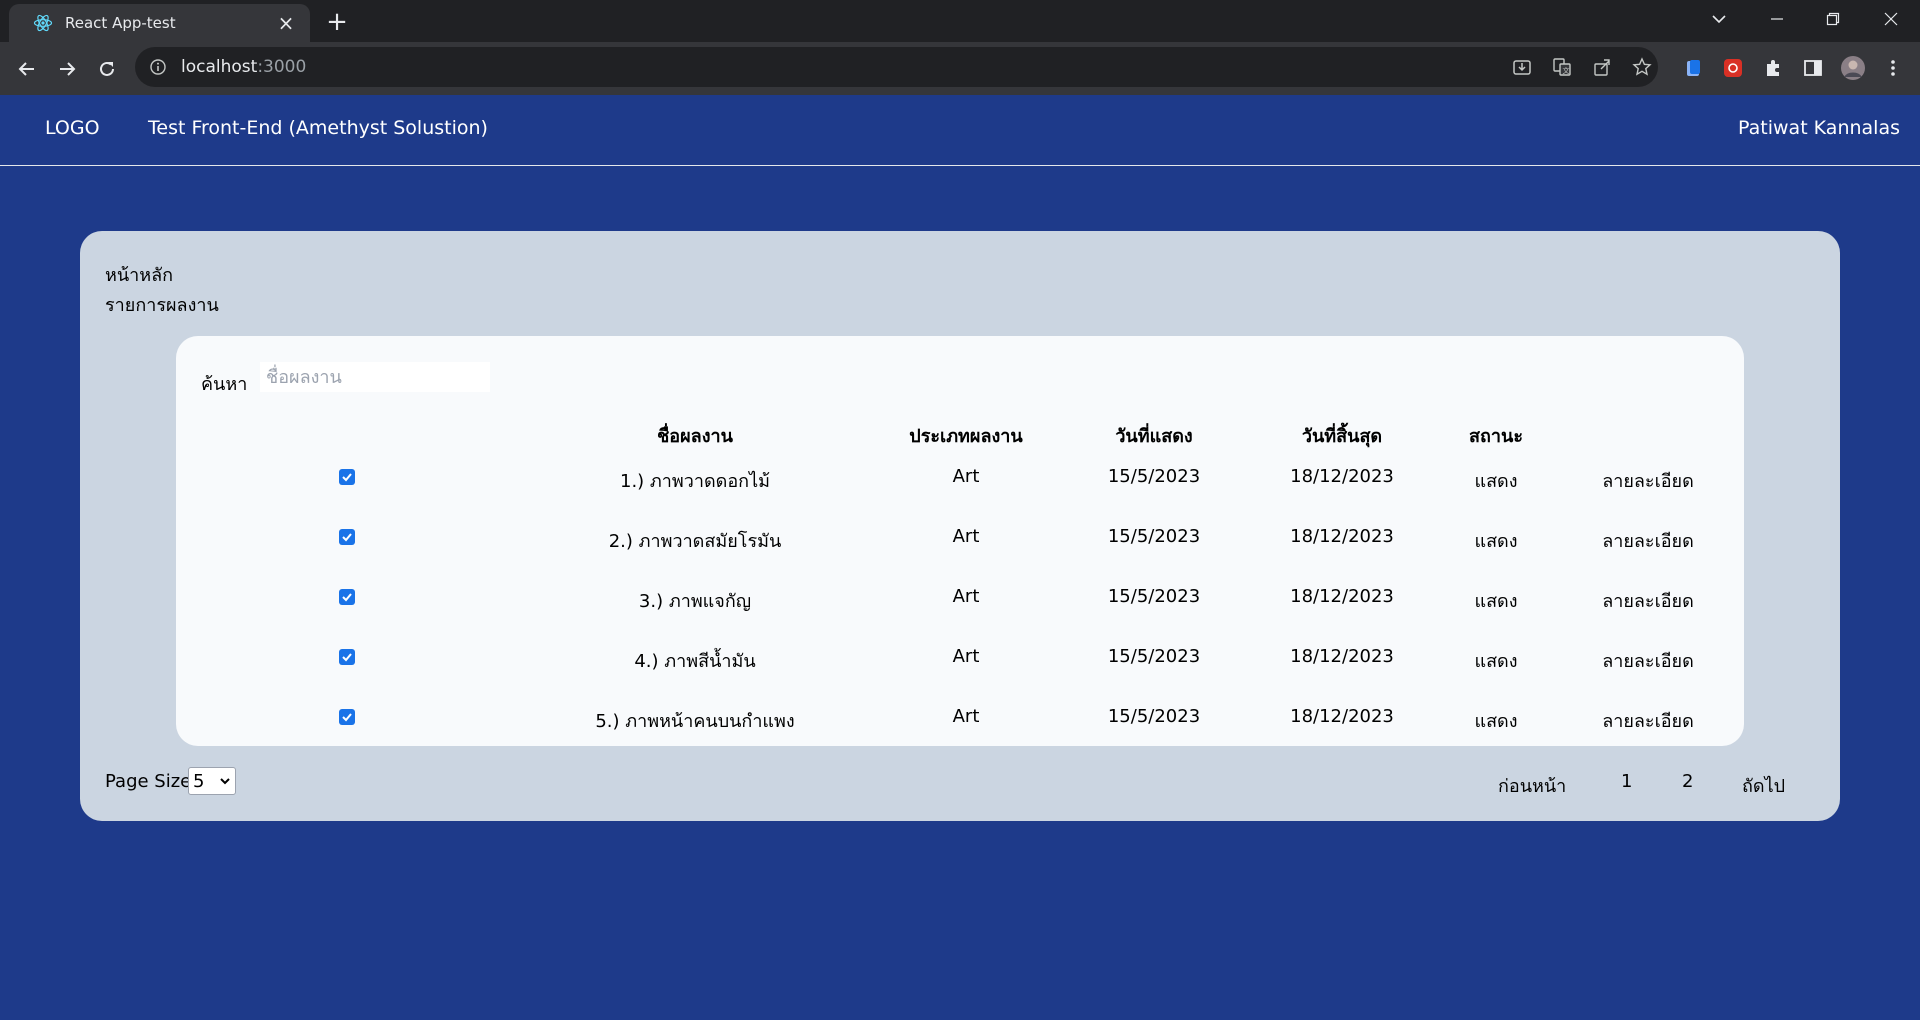  I want to click on menu-kebab-icon, so click(1893, 68).